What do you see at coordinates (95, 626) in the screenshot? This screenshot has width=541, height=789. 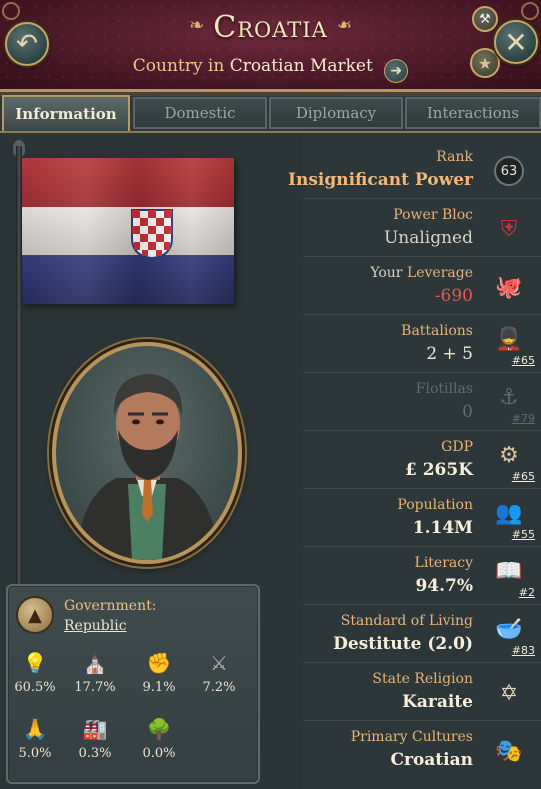 I see `government-type-link: Republic` at bounding box center [95, 626].